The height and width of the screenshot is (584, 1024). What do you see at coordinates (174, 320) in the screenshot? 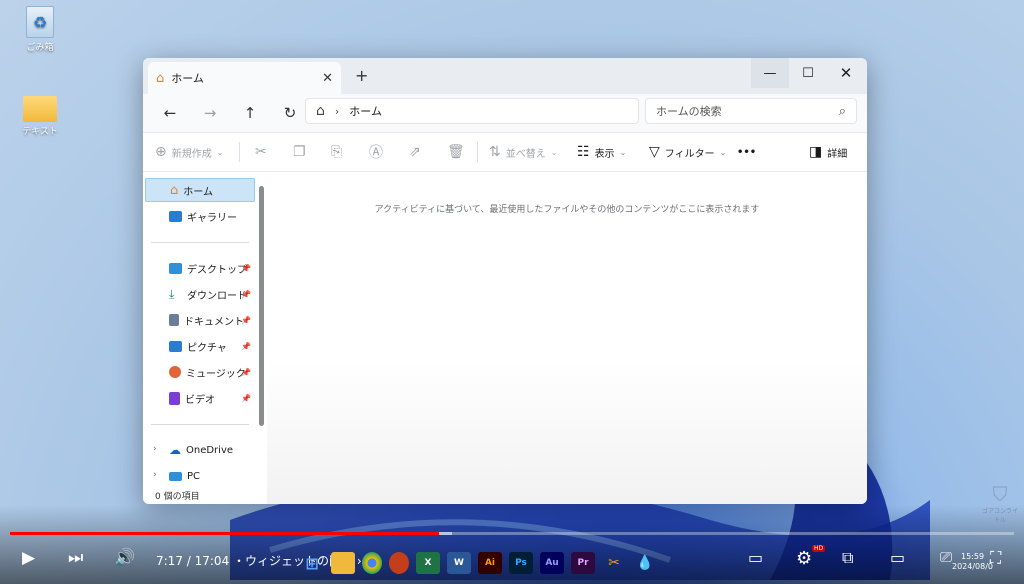
I see `document-icon` at bounding box center [174, 320].